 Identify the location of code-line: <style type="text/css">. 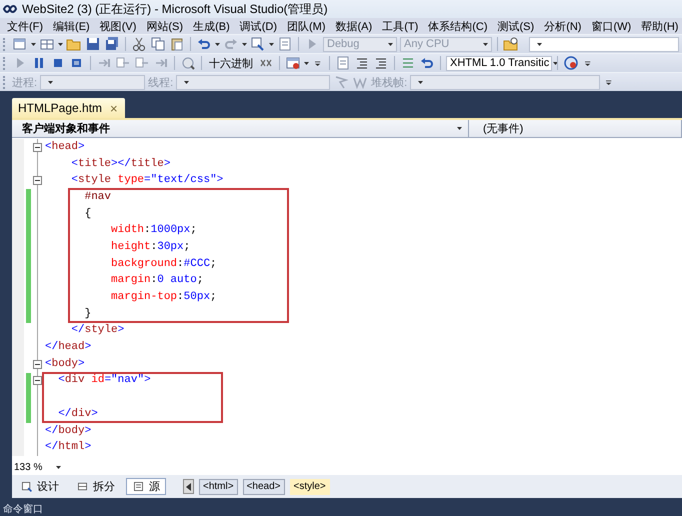
(147, 180).